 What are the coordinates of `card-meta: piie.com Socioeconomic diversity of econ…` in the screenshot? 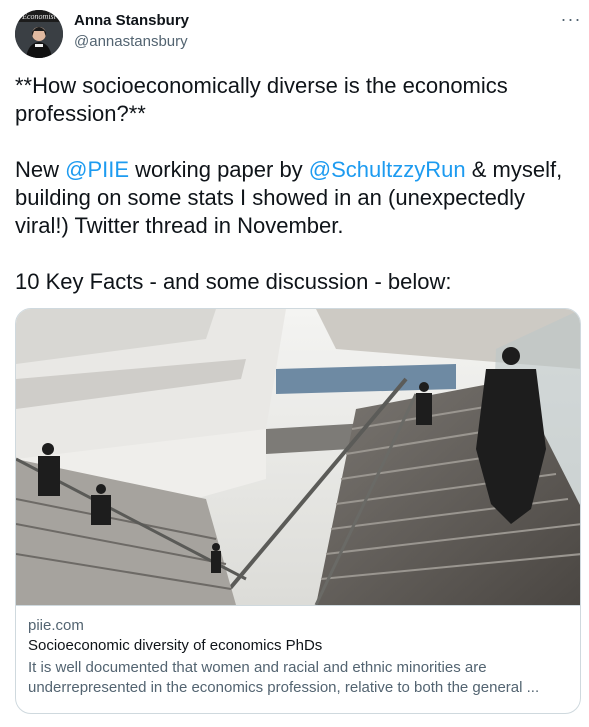 It's located at (298, 659).